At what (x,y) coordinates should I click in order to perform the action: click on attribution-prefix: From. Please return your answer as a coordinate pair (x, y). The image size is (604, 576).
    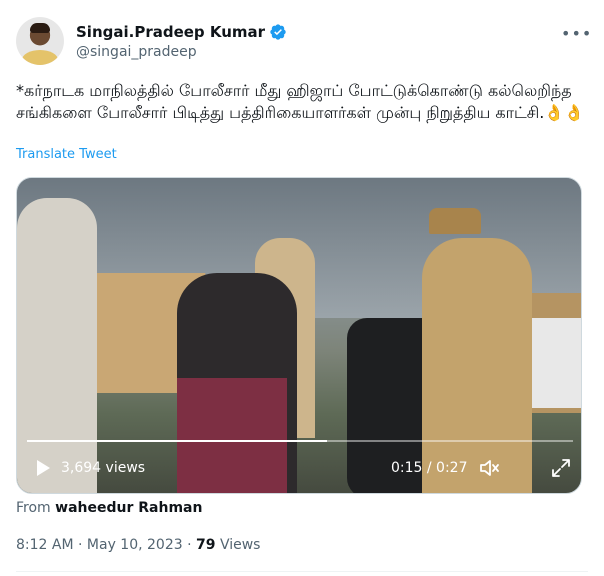
    Looking at the image, I should click on (33, 508).